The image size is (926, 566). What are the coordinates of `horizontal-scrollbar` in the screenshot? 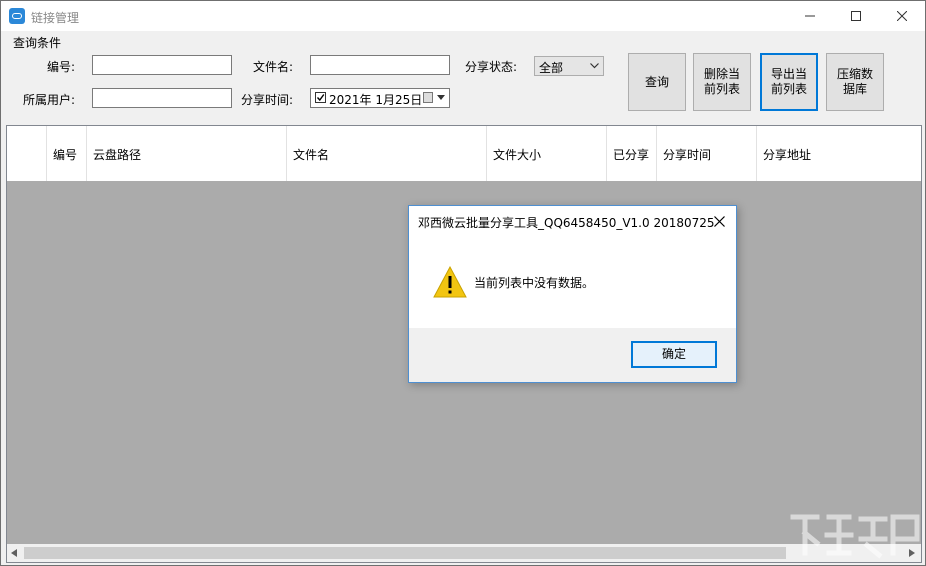 It's located at (464, 553).